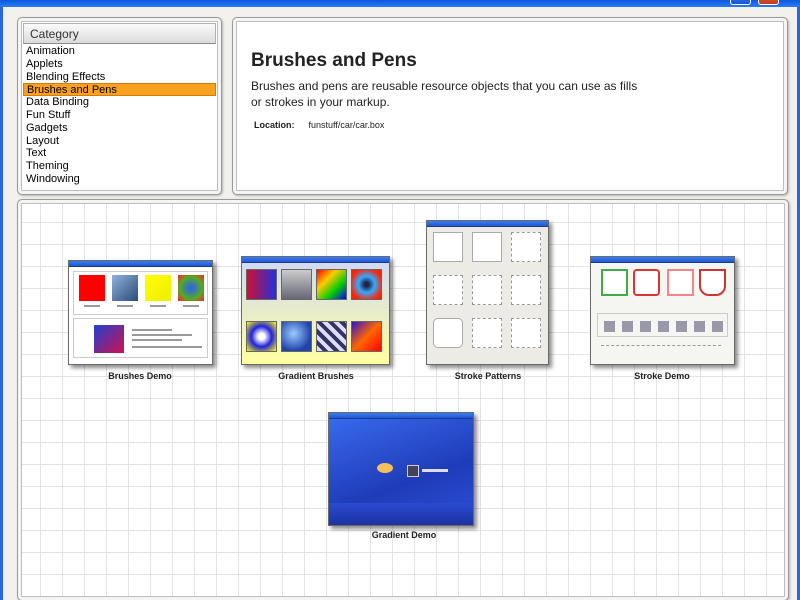 The image size is (800, 600). Describe the element at coordinates (662, 376) in the screenshot. I see `stroke-demo-label: Stroke Demo` at that location.